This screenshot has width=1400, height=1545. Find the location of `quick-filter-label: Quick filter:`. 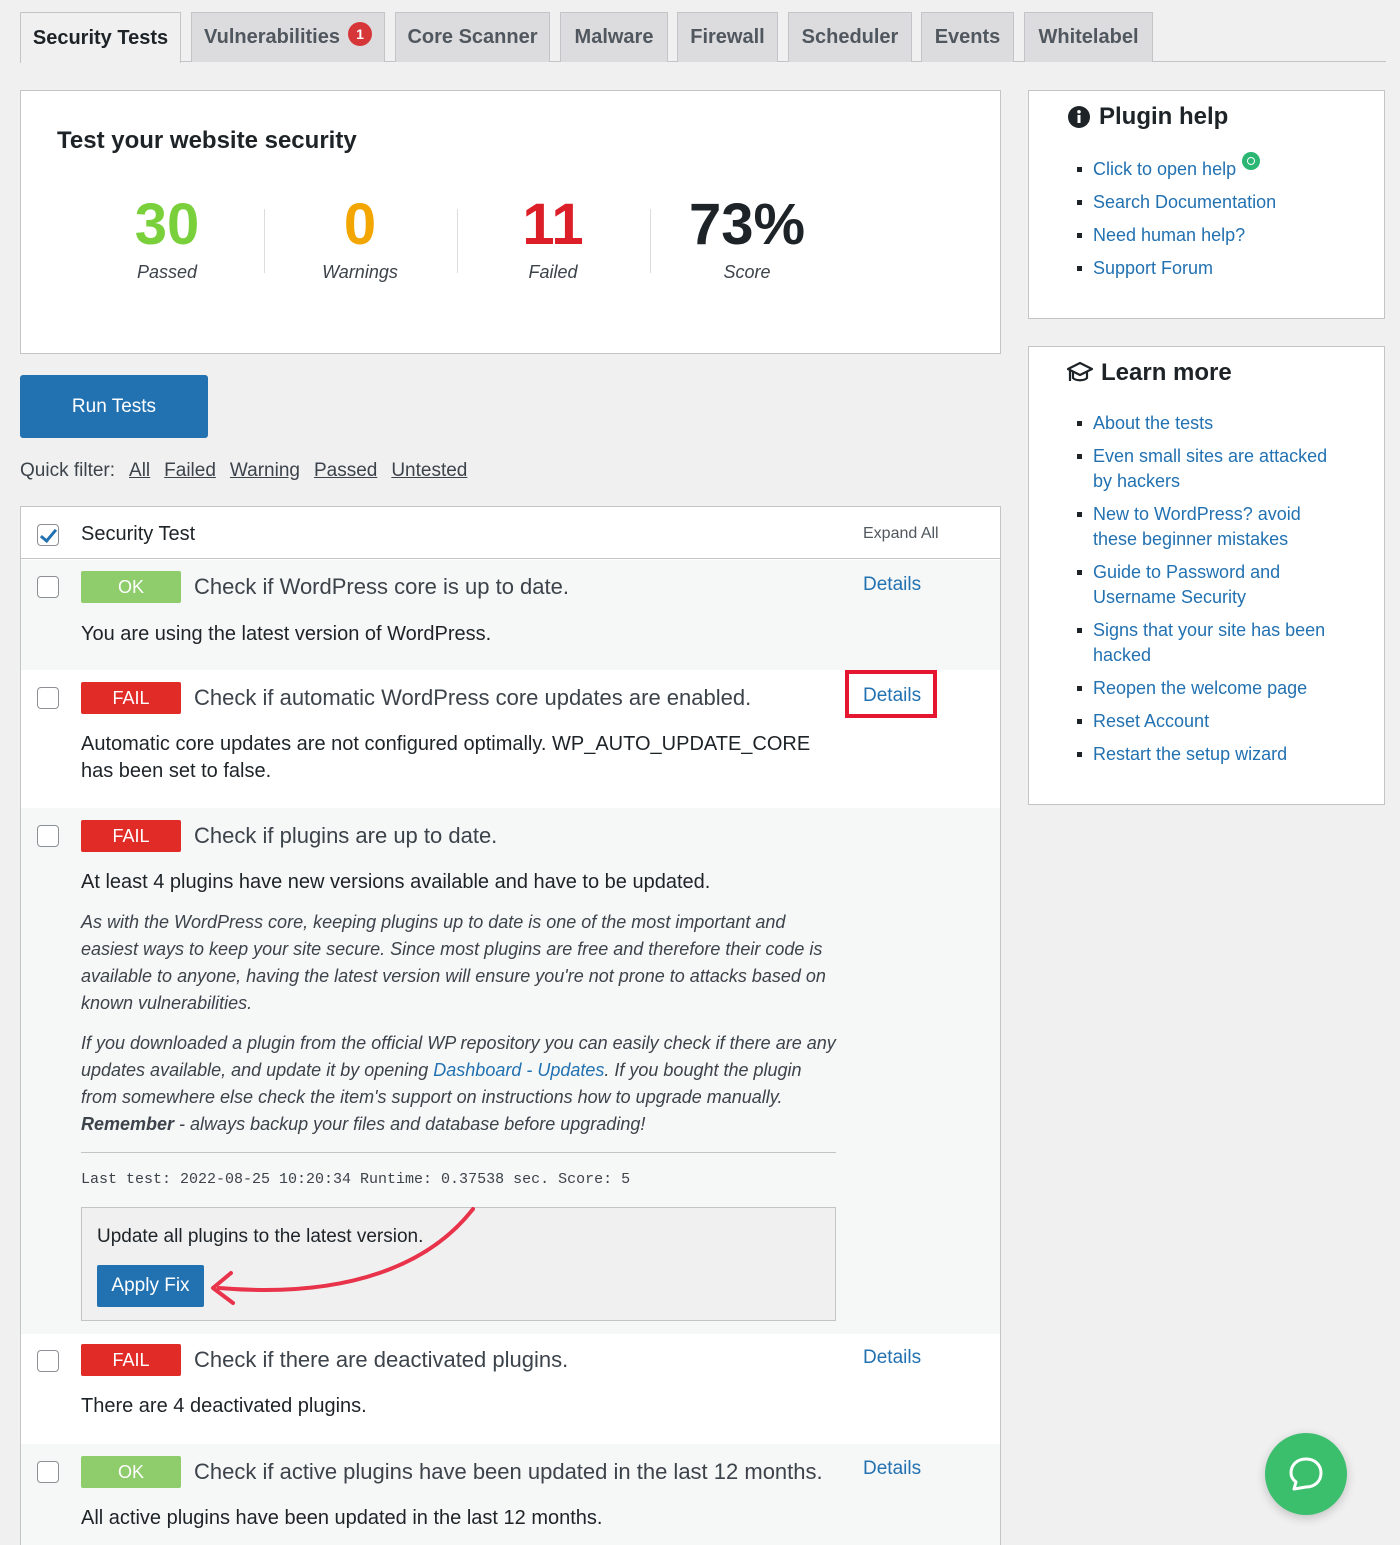

quick-filter-label: Quick filter: is located at coordinates (68, 470).